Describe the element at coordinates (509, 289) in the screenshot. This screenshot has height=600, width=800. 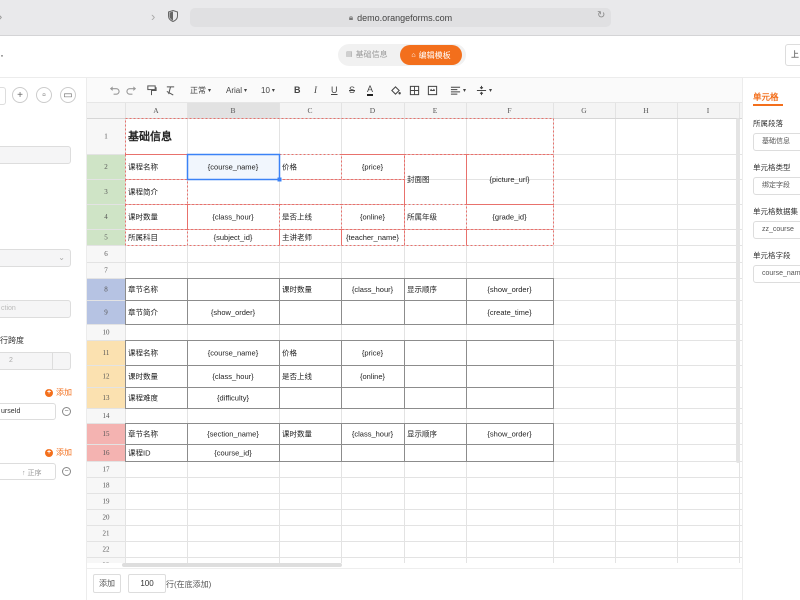
I see `cell-f8: {show_order}` at that location.